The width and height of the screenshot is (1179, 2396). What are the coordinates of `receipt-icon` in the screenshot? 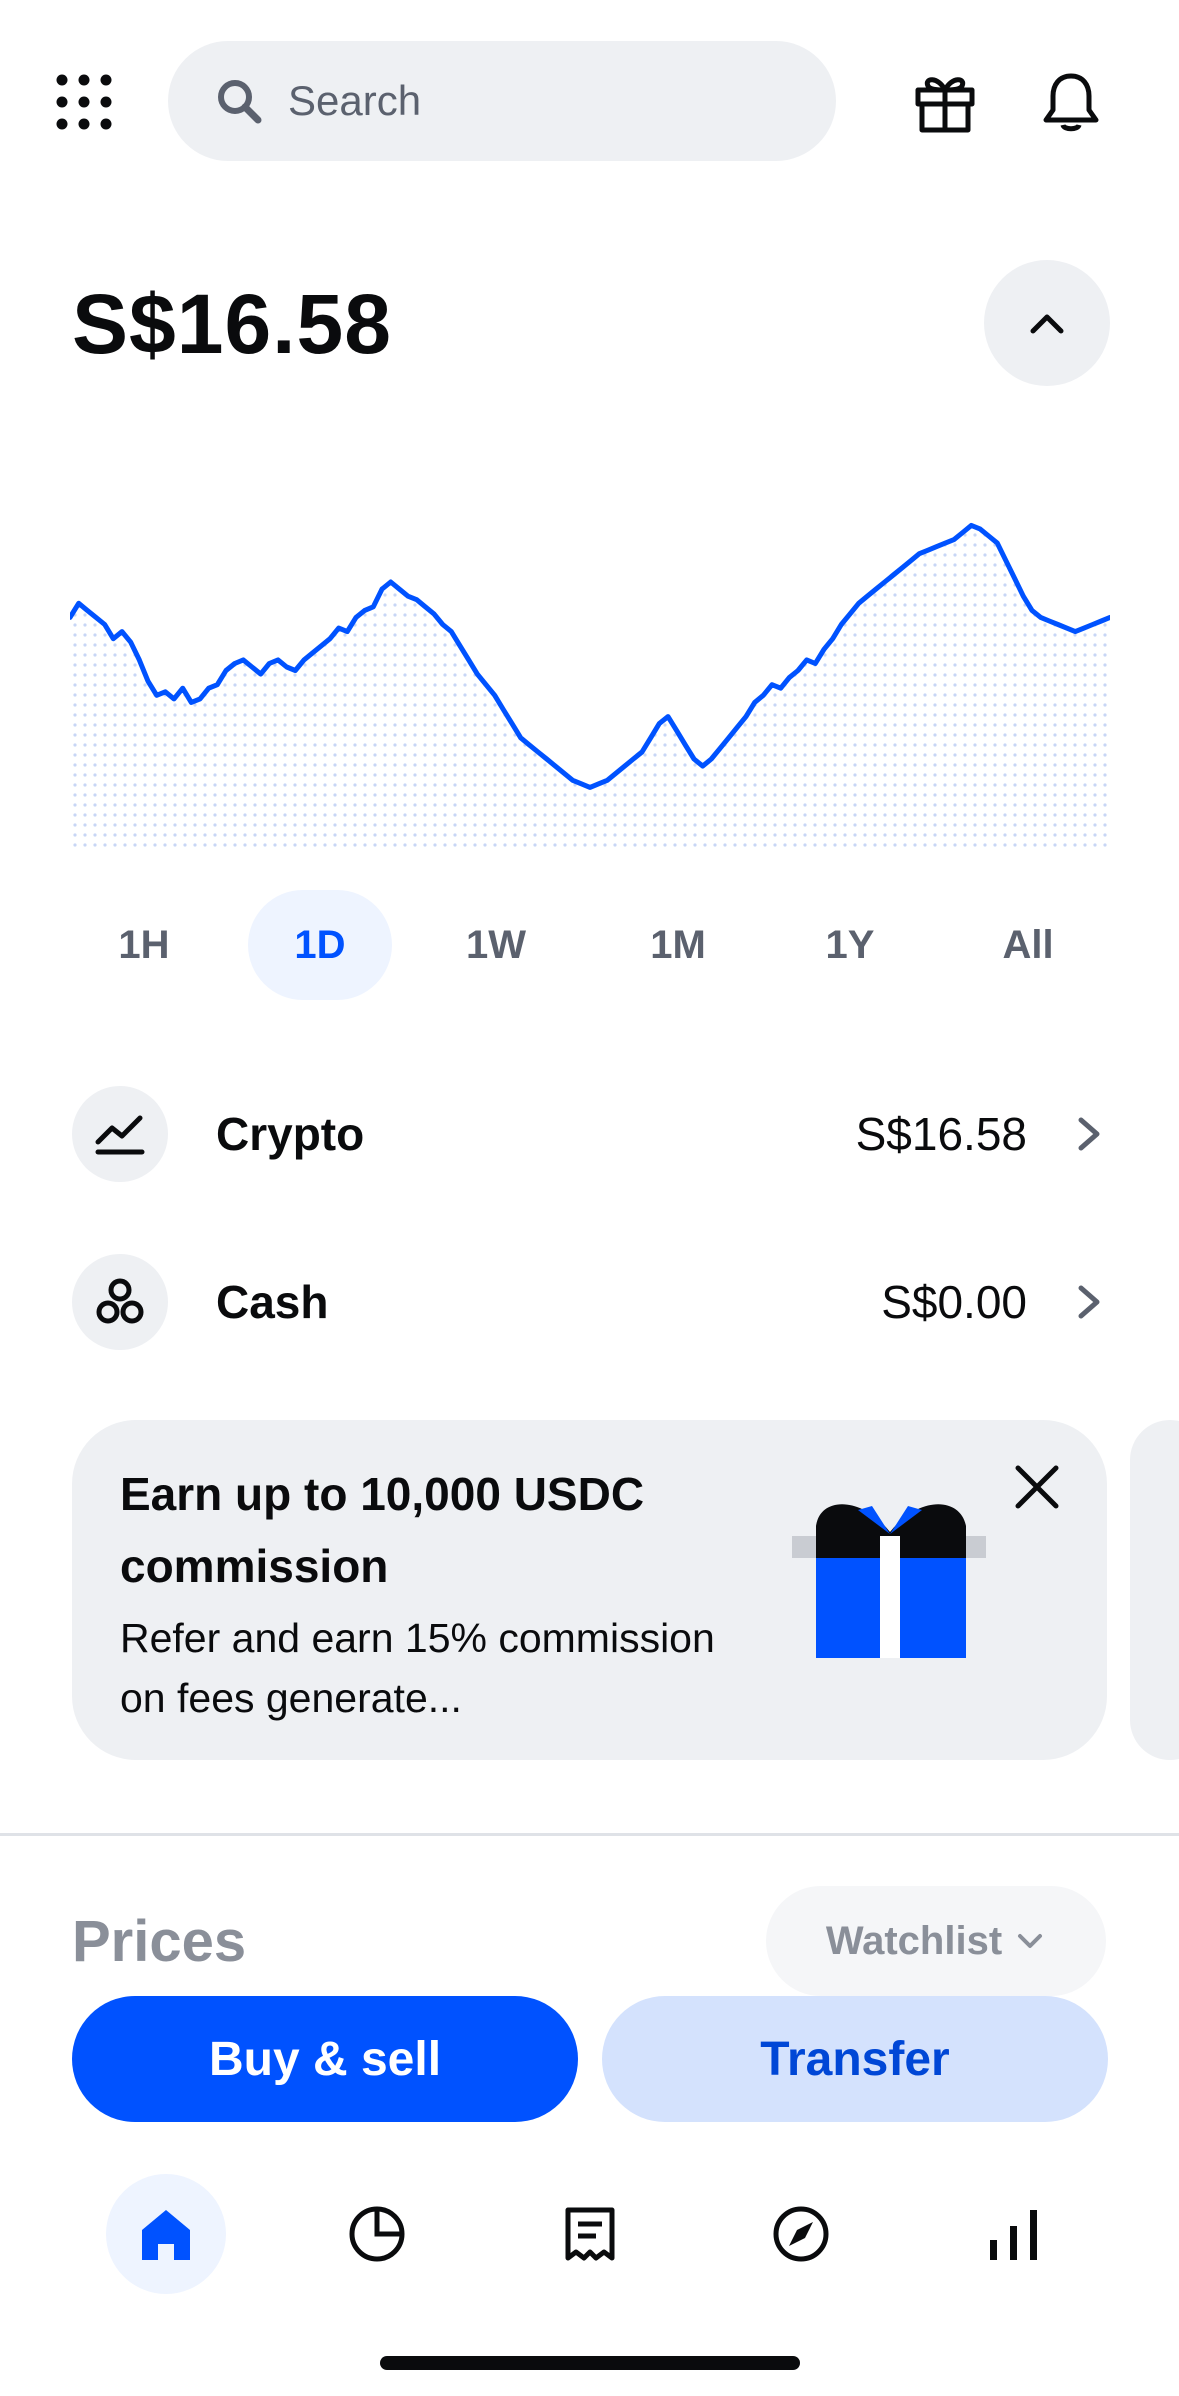 It's located at (590, 2234).